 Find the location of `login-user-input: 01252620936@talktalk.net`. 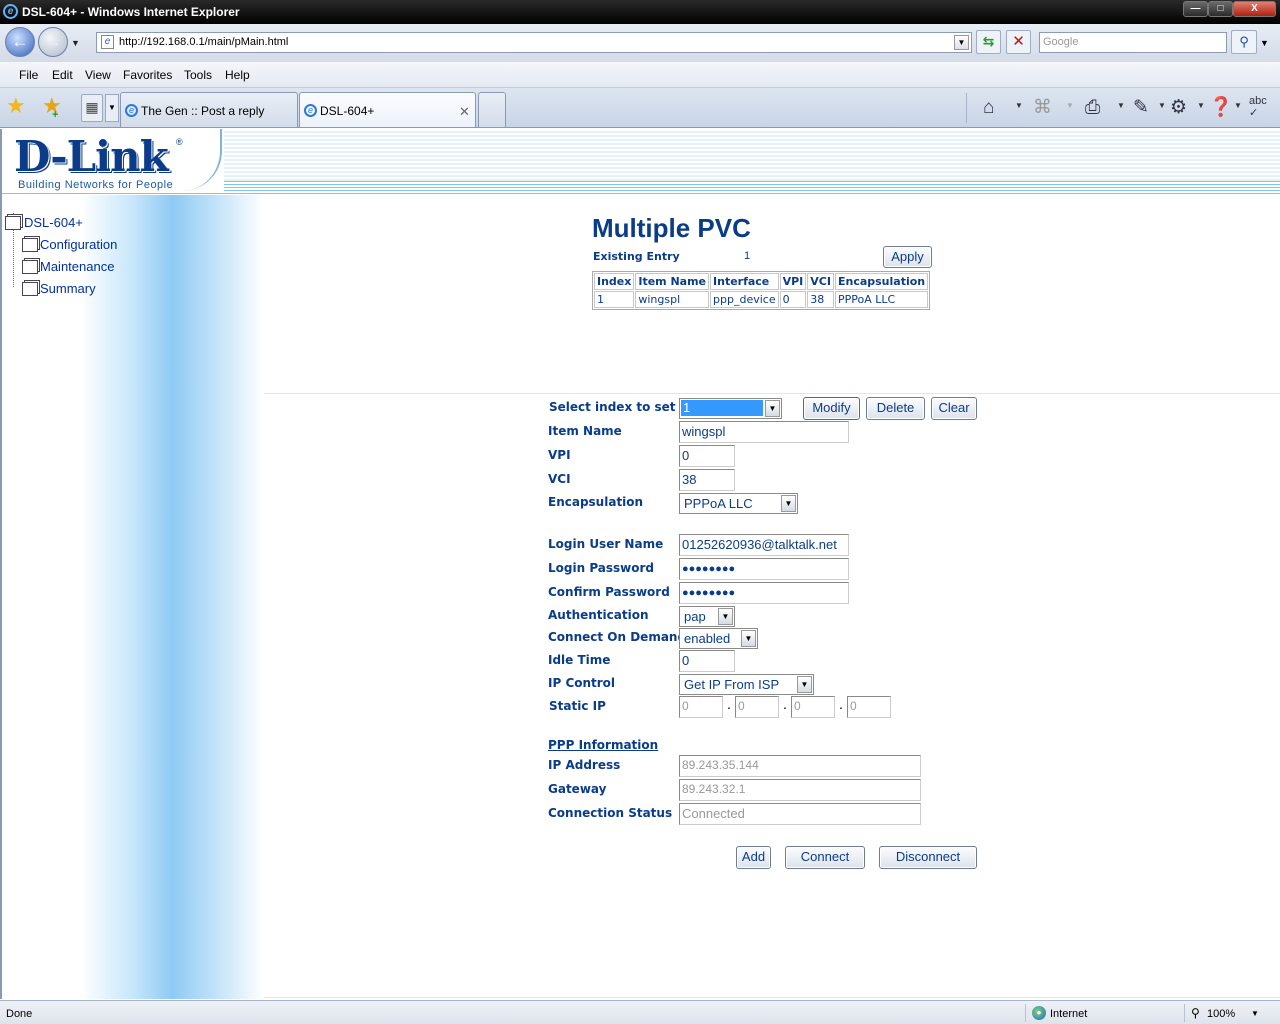

login-user-input: 01252620936@talktalk.net is located at coordinates (764, 545).